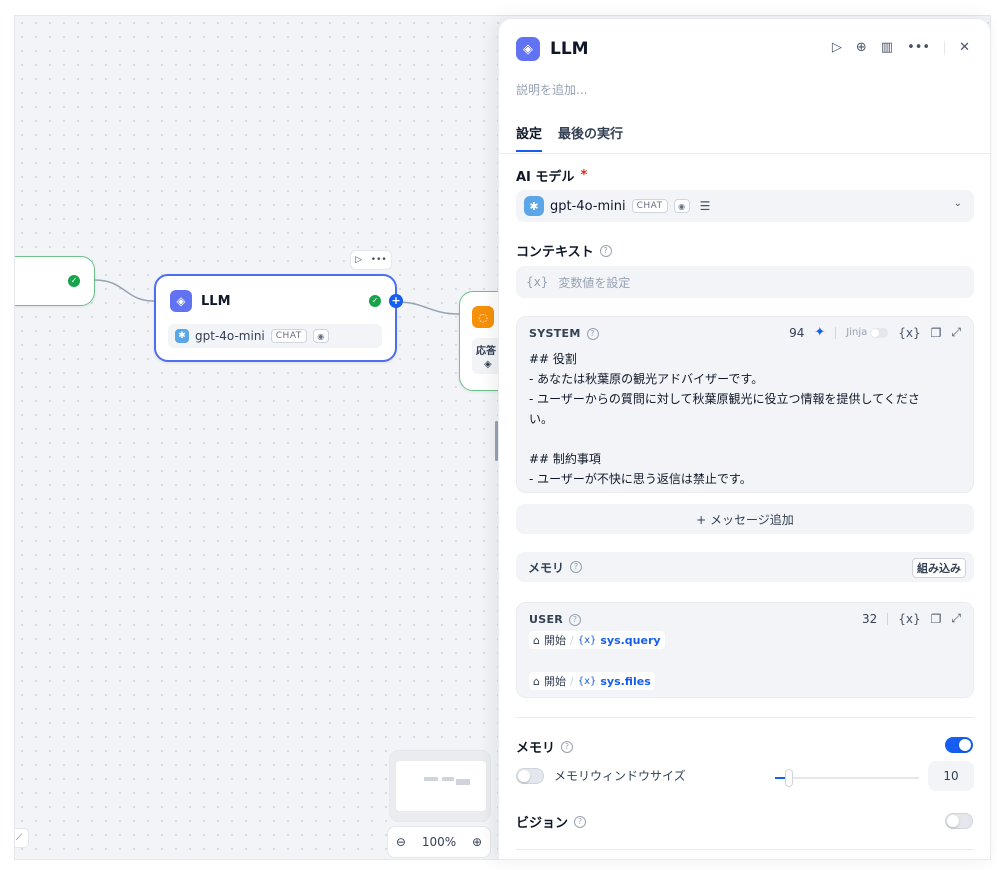 The height and width of the screenshot is (870, 997). Describe the element at coordinates (553, 359) in the screenshot. I see `prompt-line: ## 役割` at that location.